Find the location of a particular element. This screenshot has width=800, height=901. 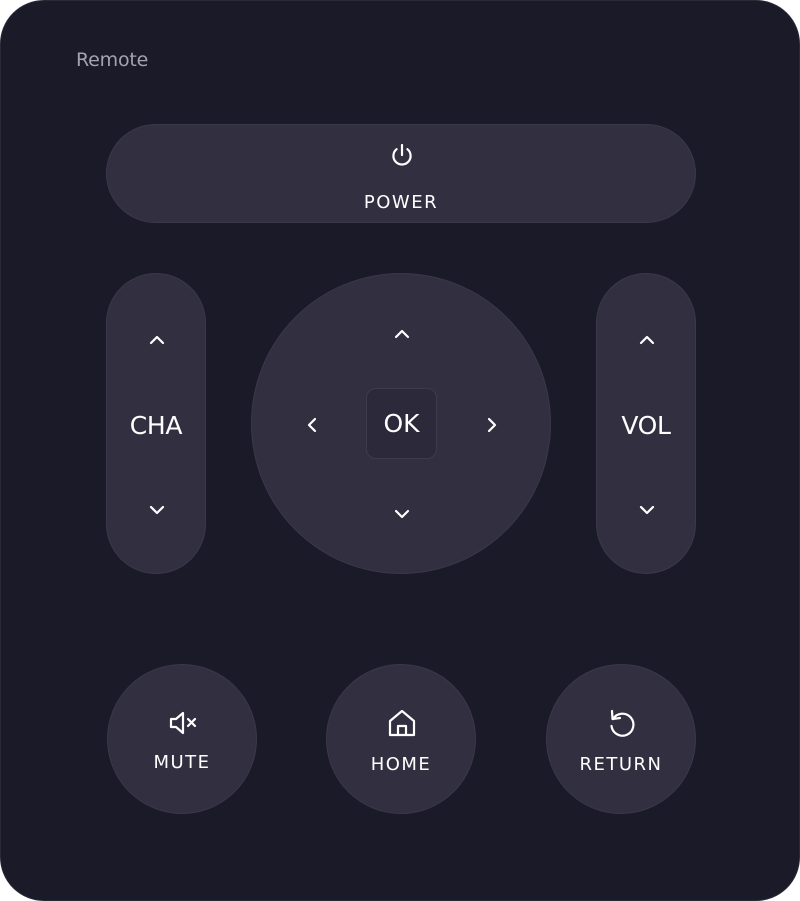

return-icon is located at coordinates (622, 723).